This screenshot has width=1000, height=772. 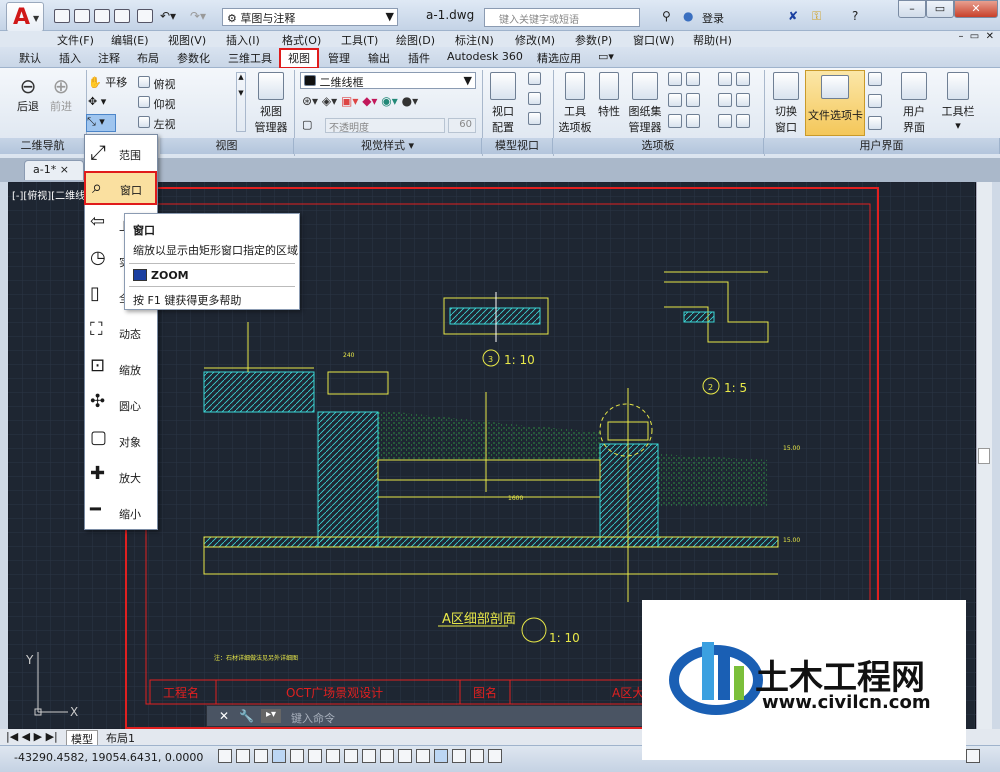 I want to click on tab-autodesk-360: Autodesk 360, so click(x=485, y=56).